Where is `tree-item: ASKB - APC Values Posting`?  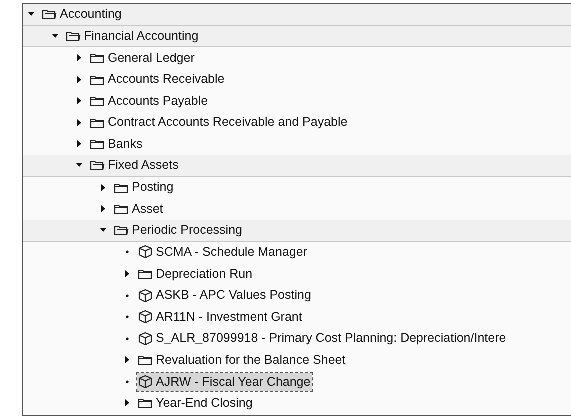 tree-item: ASKB - APC Values Posting is located at coordinates (224, 295).